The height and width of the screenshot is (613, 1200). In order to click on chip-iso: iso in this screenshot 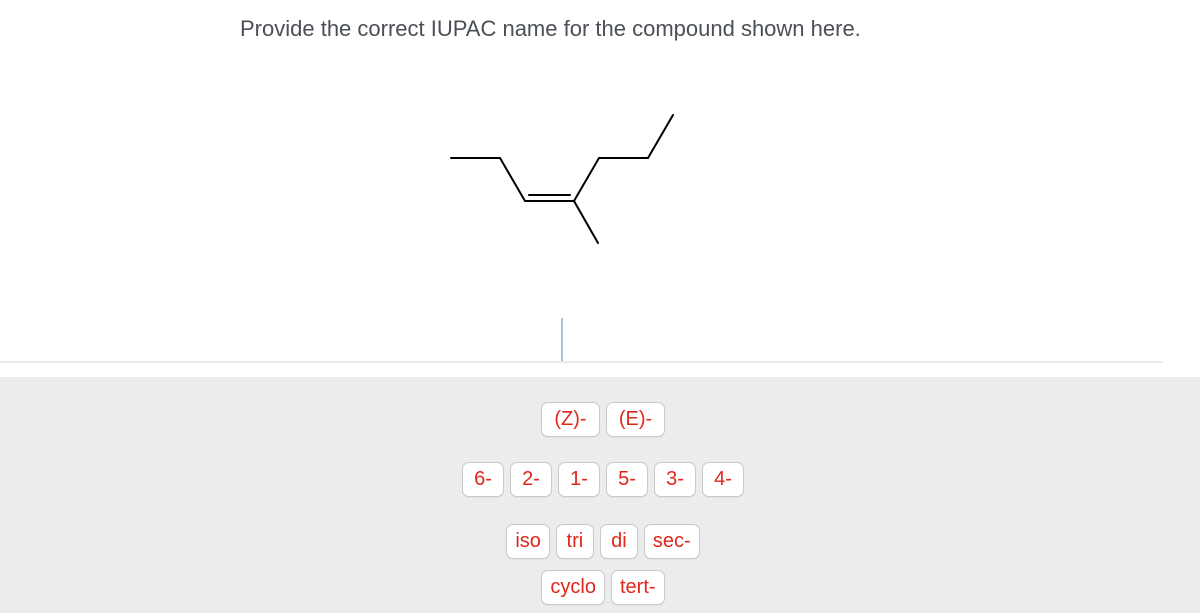, I will do `click(528, 541)`.